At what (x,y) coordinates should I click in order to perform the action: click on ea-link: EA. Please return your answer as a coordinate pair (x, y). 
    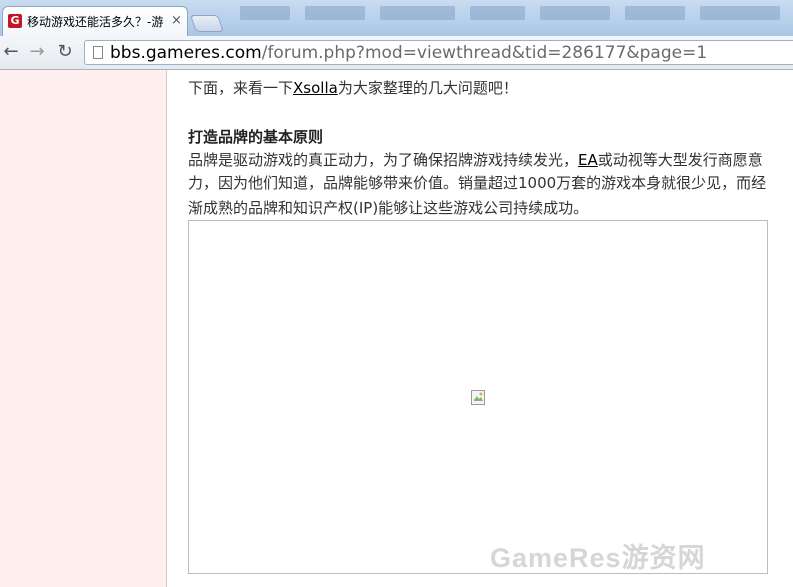
    Looking at the image, I should click on (588, 160).